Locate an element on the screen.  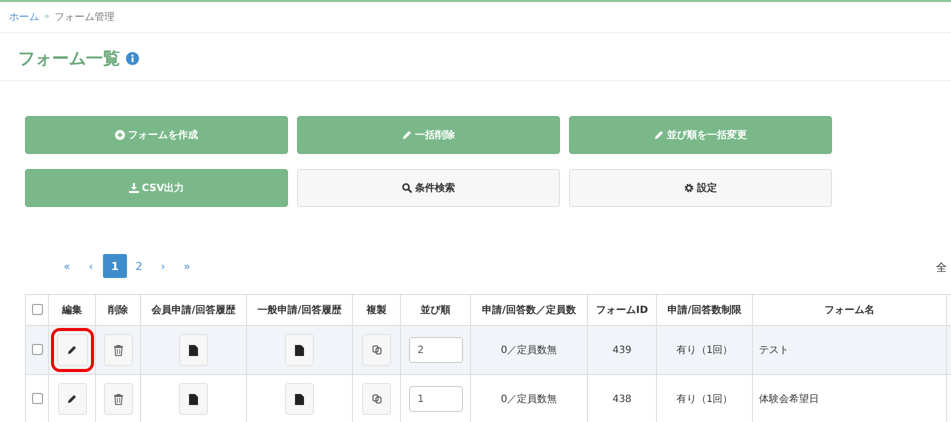
action-button: 一括削除 is located at coordinates (428, 135).